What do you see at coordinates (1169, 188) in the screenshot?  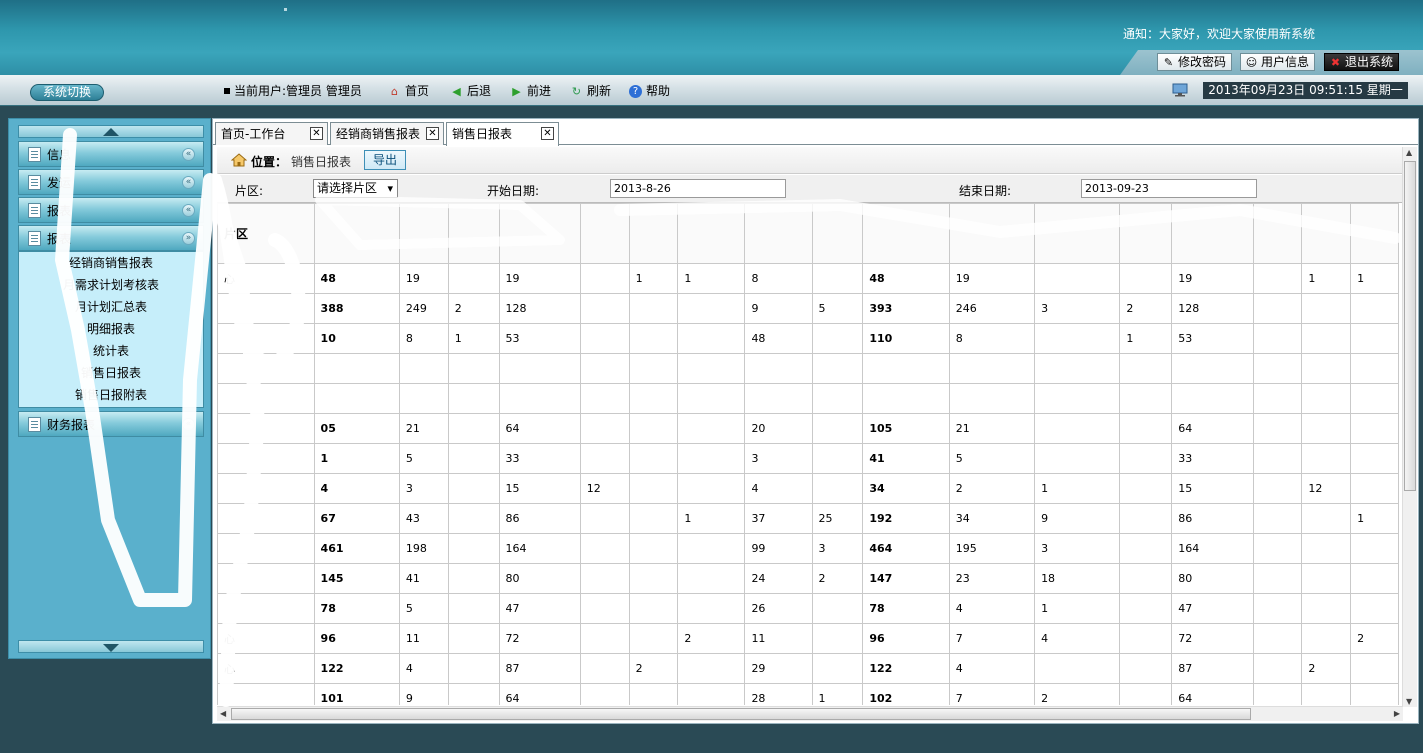 I see `end-date-input: 2013-09-23` at bounding box center [1169, 188].